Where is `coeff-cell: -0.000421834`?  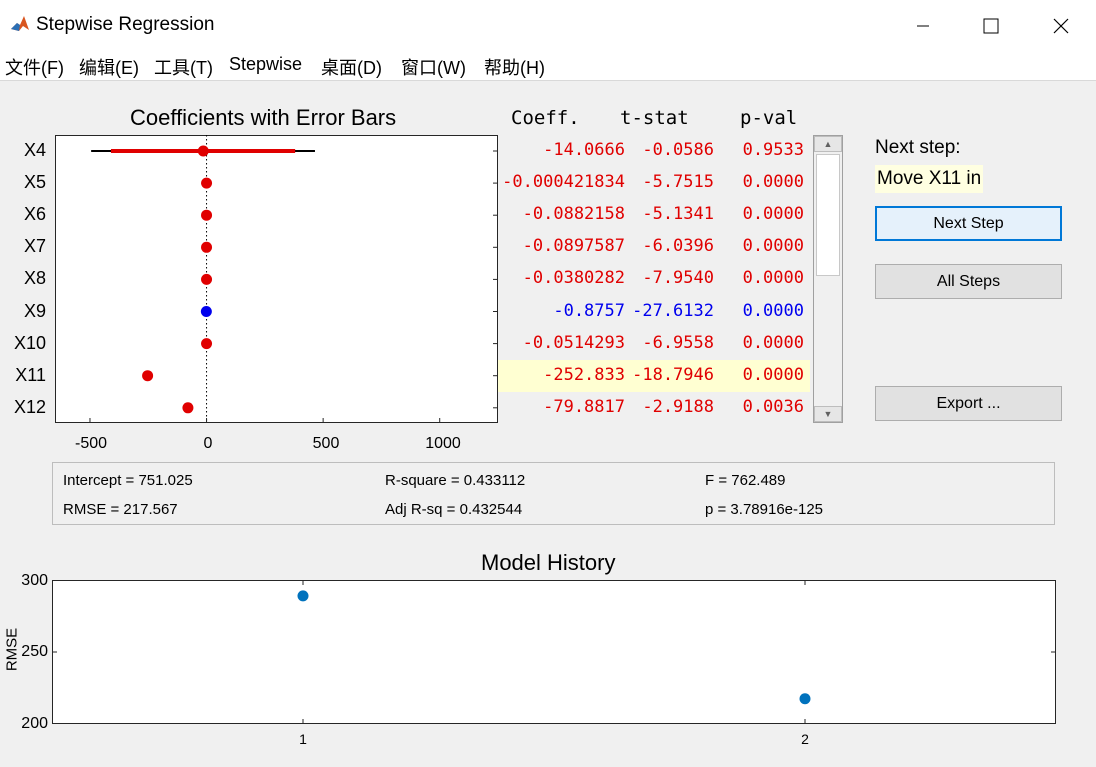 coeff-cell: -0.000421834 is located at coordinates (563, 182).